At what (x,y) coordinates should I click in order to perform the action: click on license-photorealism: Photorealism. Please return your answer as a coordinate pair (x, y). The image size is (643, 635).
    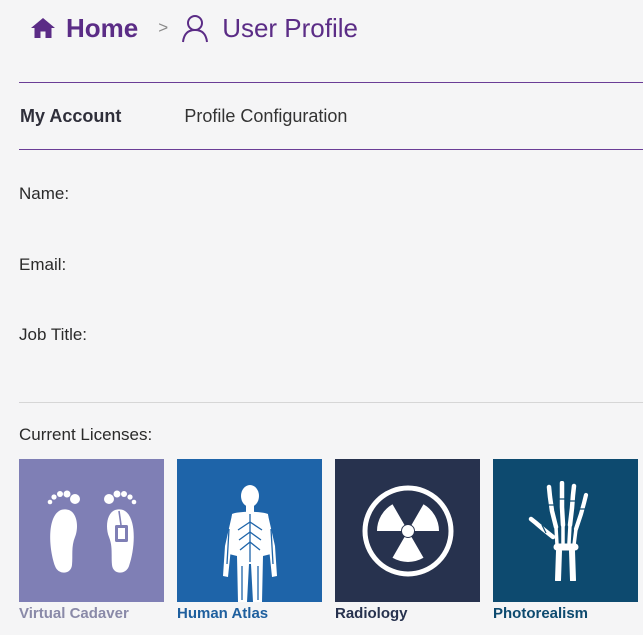
    Looking at the image, I should click on (565, 540).